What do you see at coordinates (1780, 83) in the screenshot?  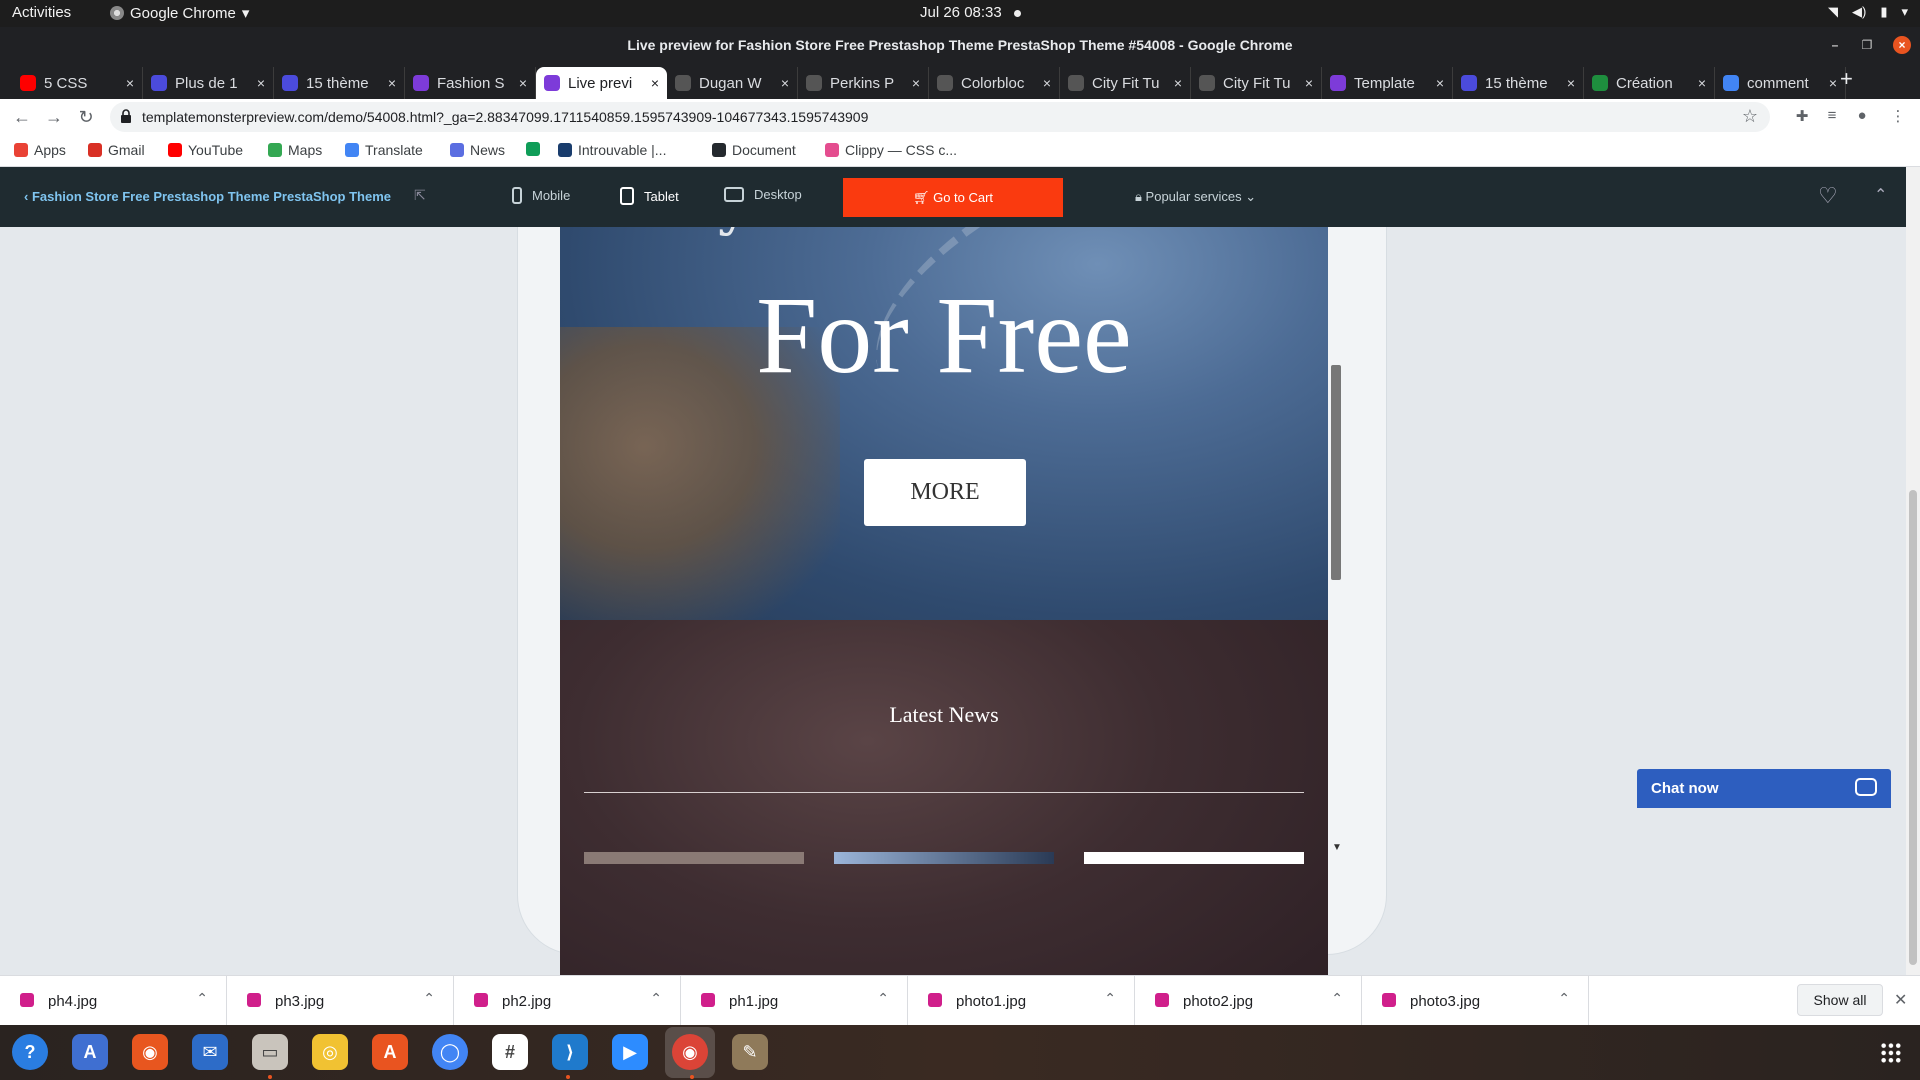 I see `tab-14: comment ×` at bounding box center [1780, 83].